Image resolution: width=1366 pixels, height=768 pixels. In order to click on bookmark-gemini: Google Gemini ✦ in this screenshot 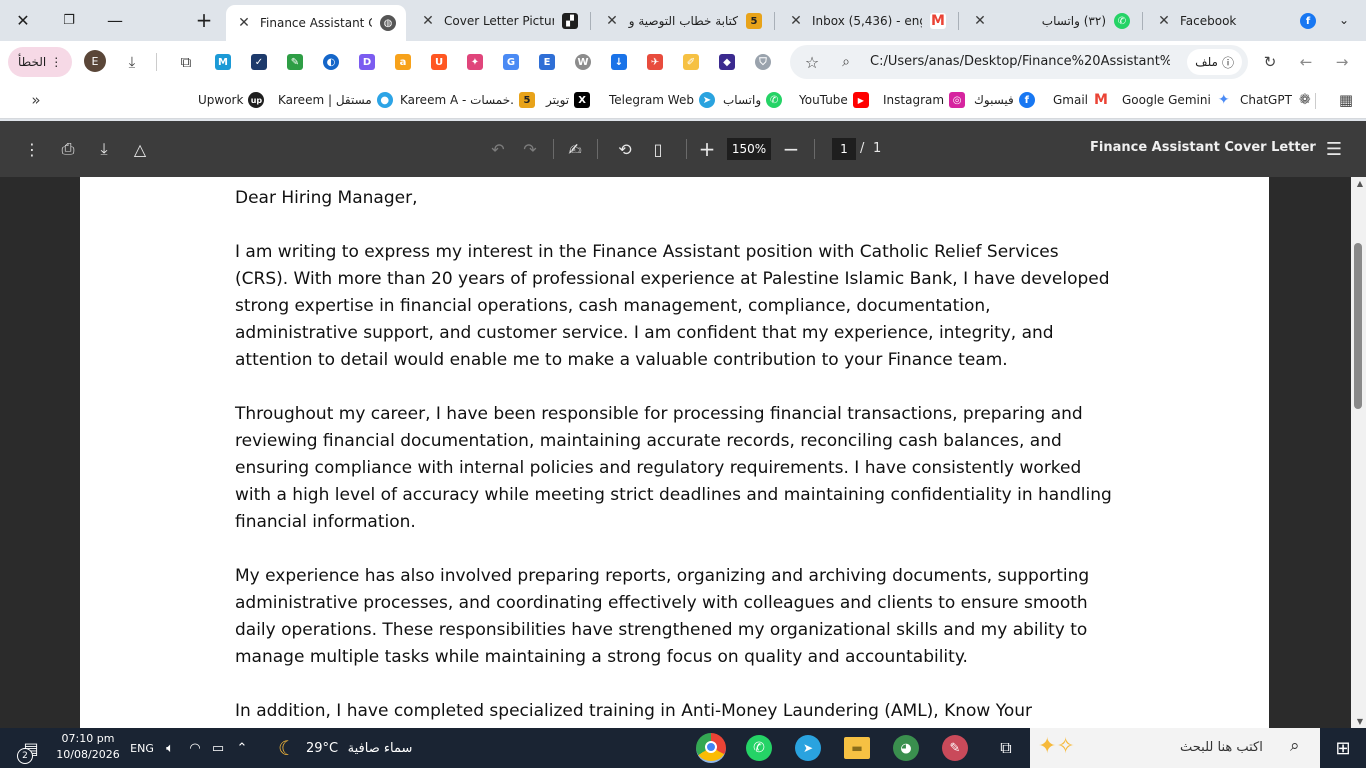, I will do `click(1177, 100)`.